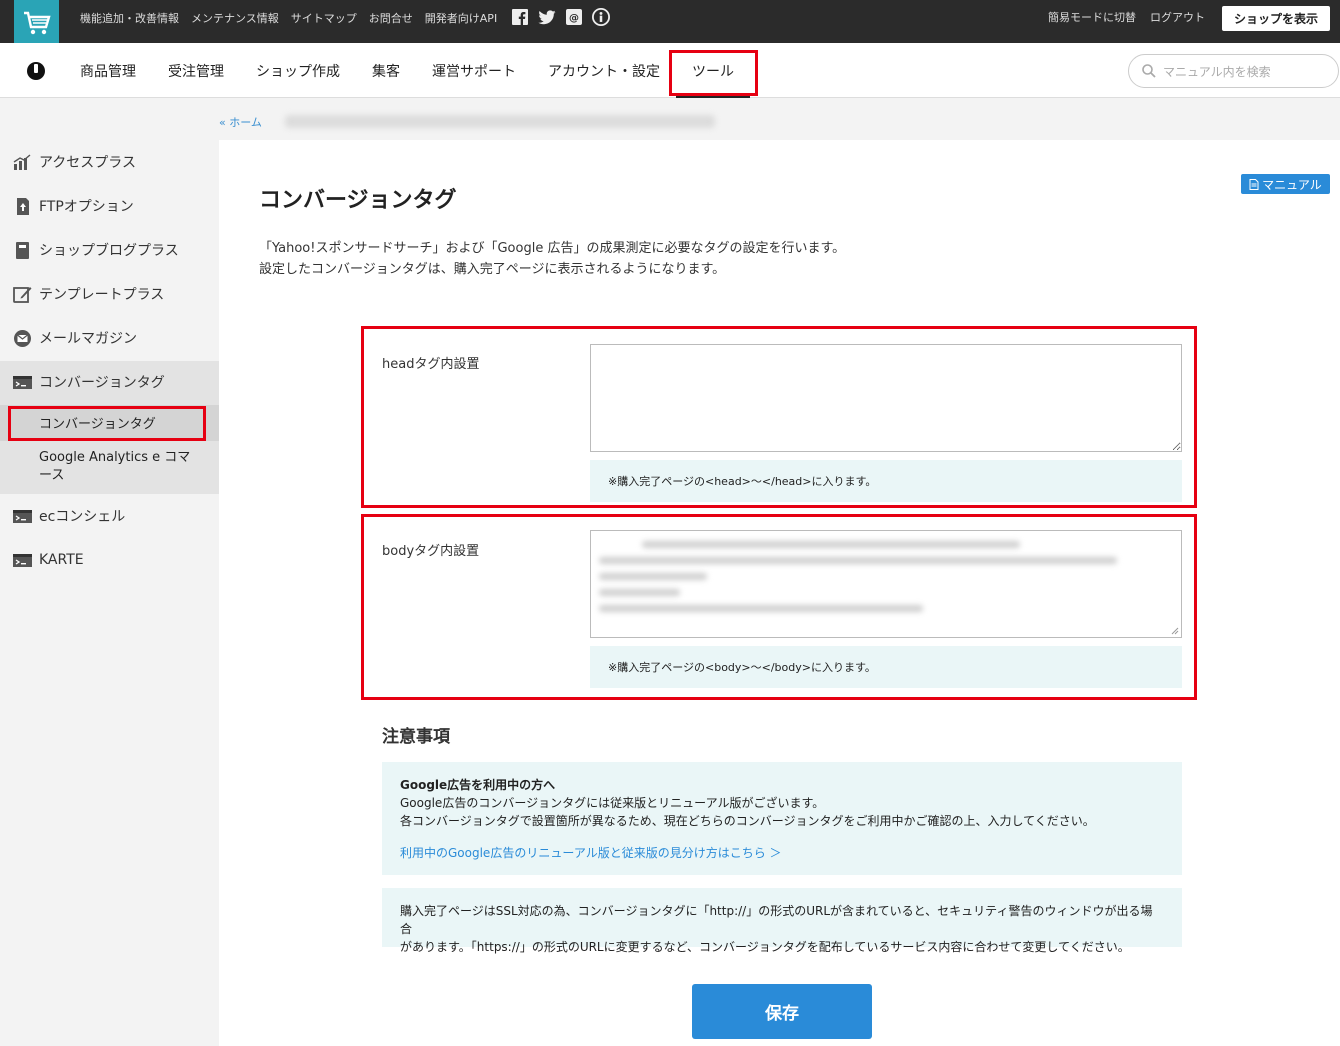 Image resolution: width=1340 pixels, height=1046 pixels. I want to click on manual-search-input: マニュアル内を検索, so click(1233, 71).